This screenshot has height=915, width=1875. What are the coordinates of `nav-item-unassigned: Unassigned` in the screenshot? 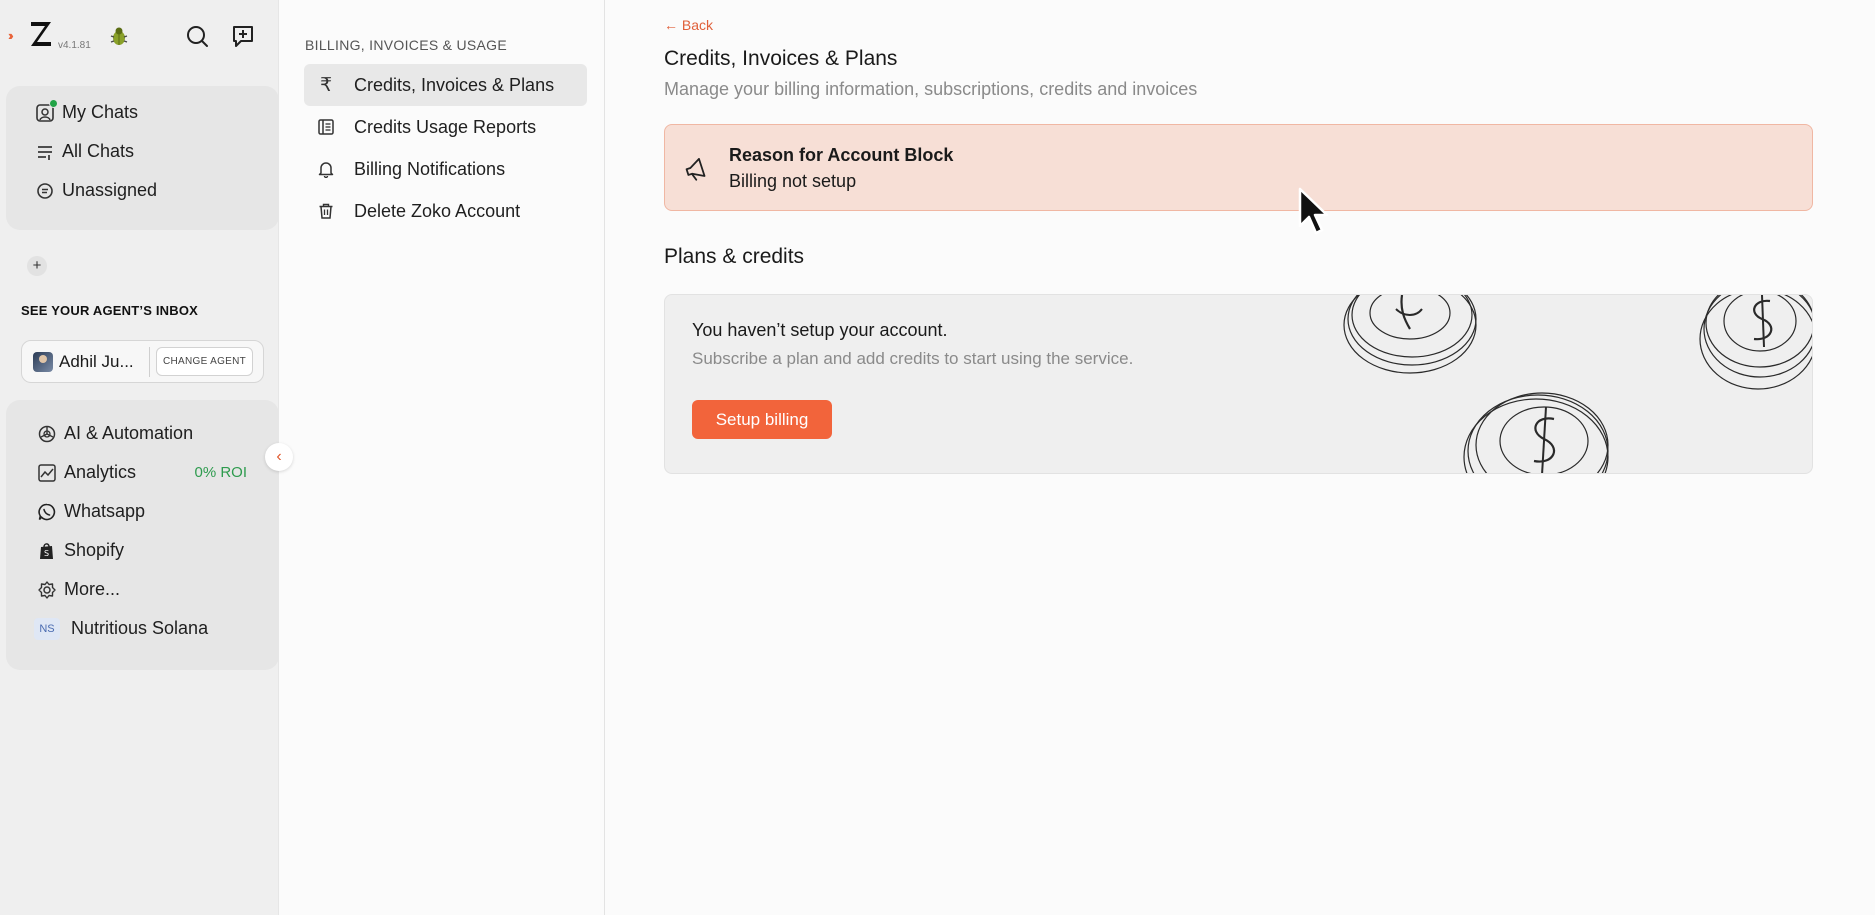 It's located at (142, 190).